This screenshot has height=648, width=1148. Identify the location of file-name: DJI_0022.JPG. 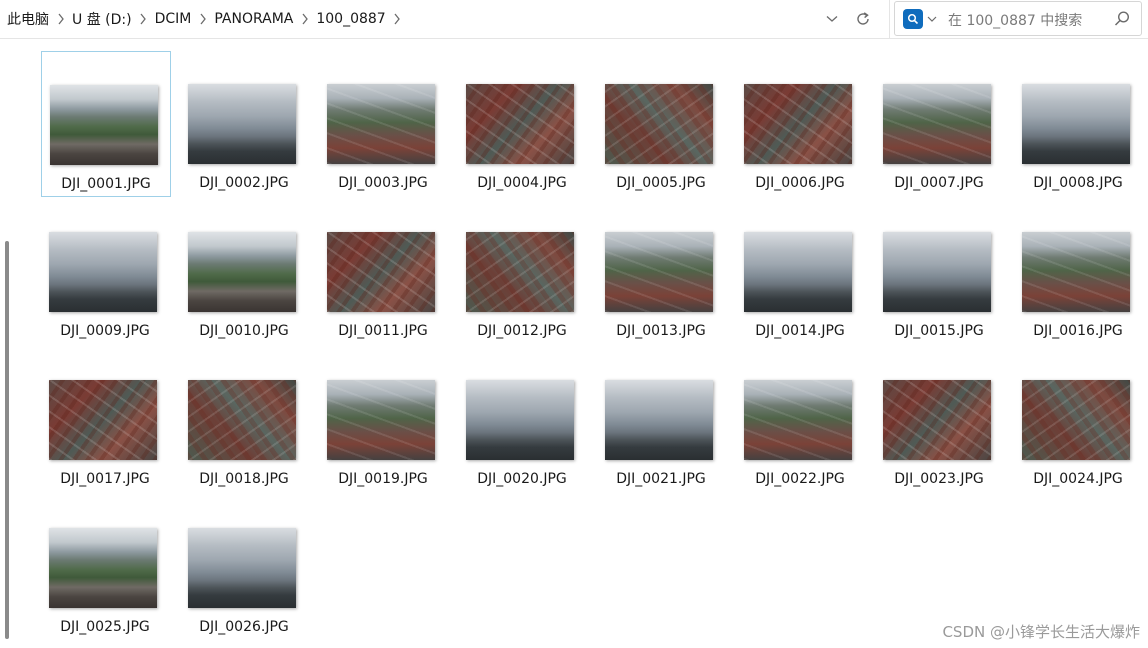
(800, 479).